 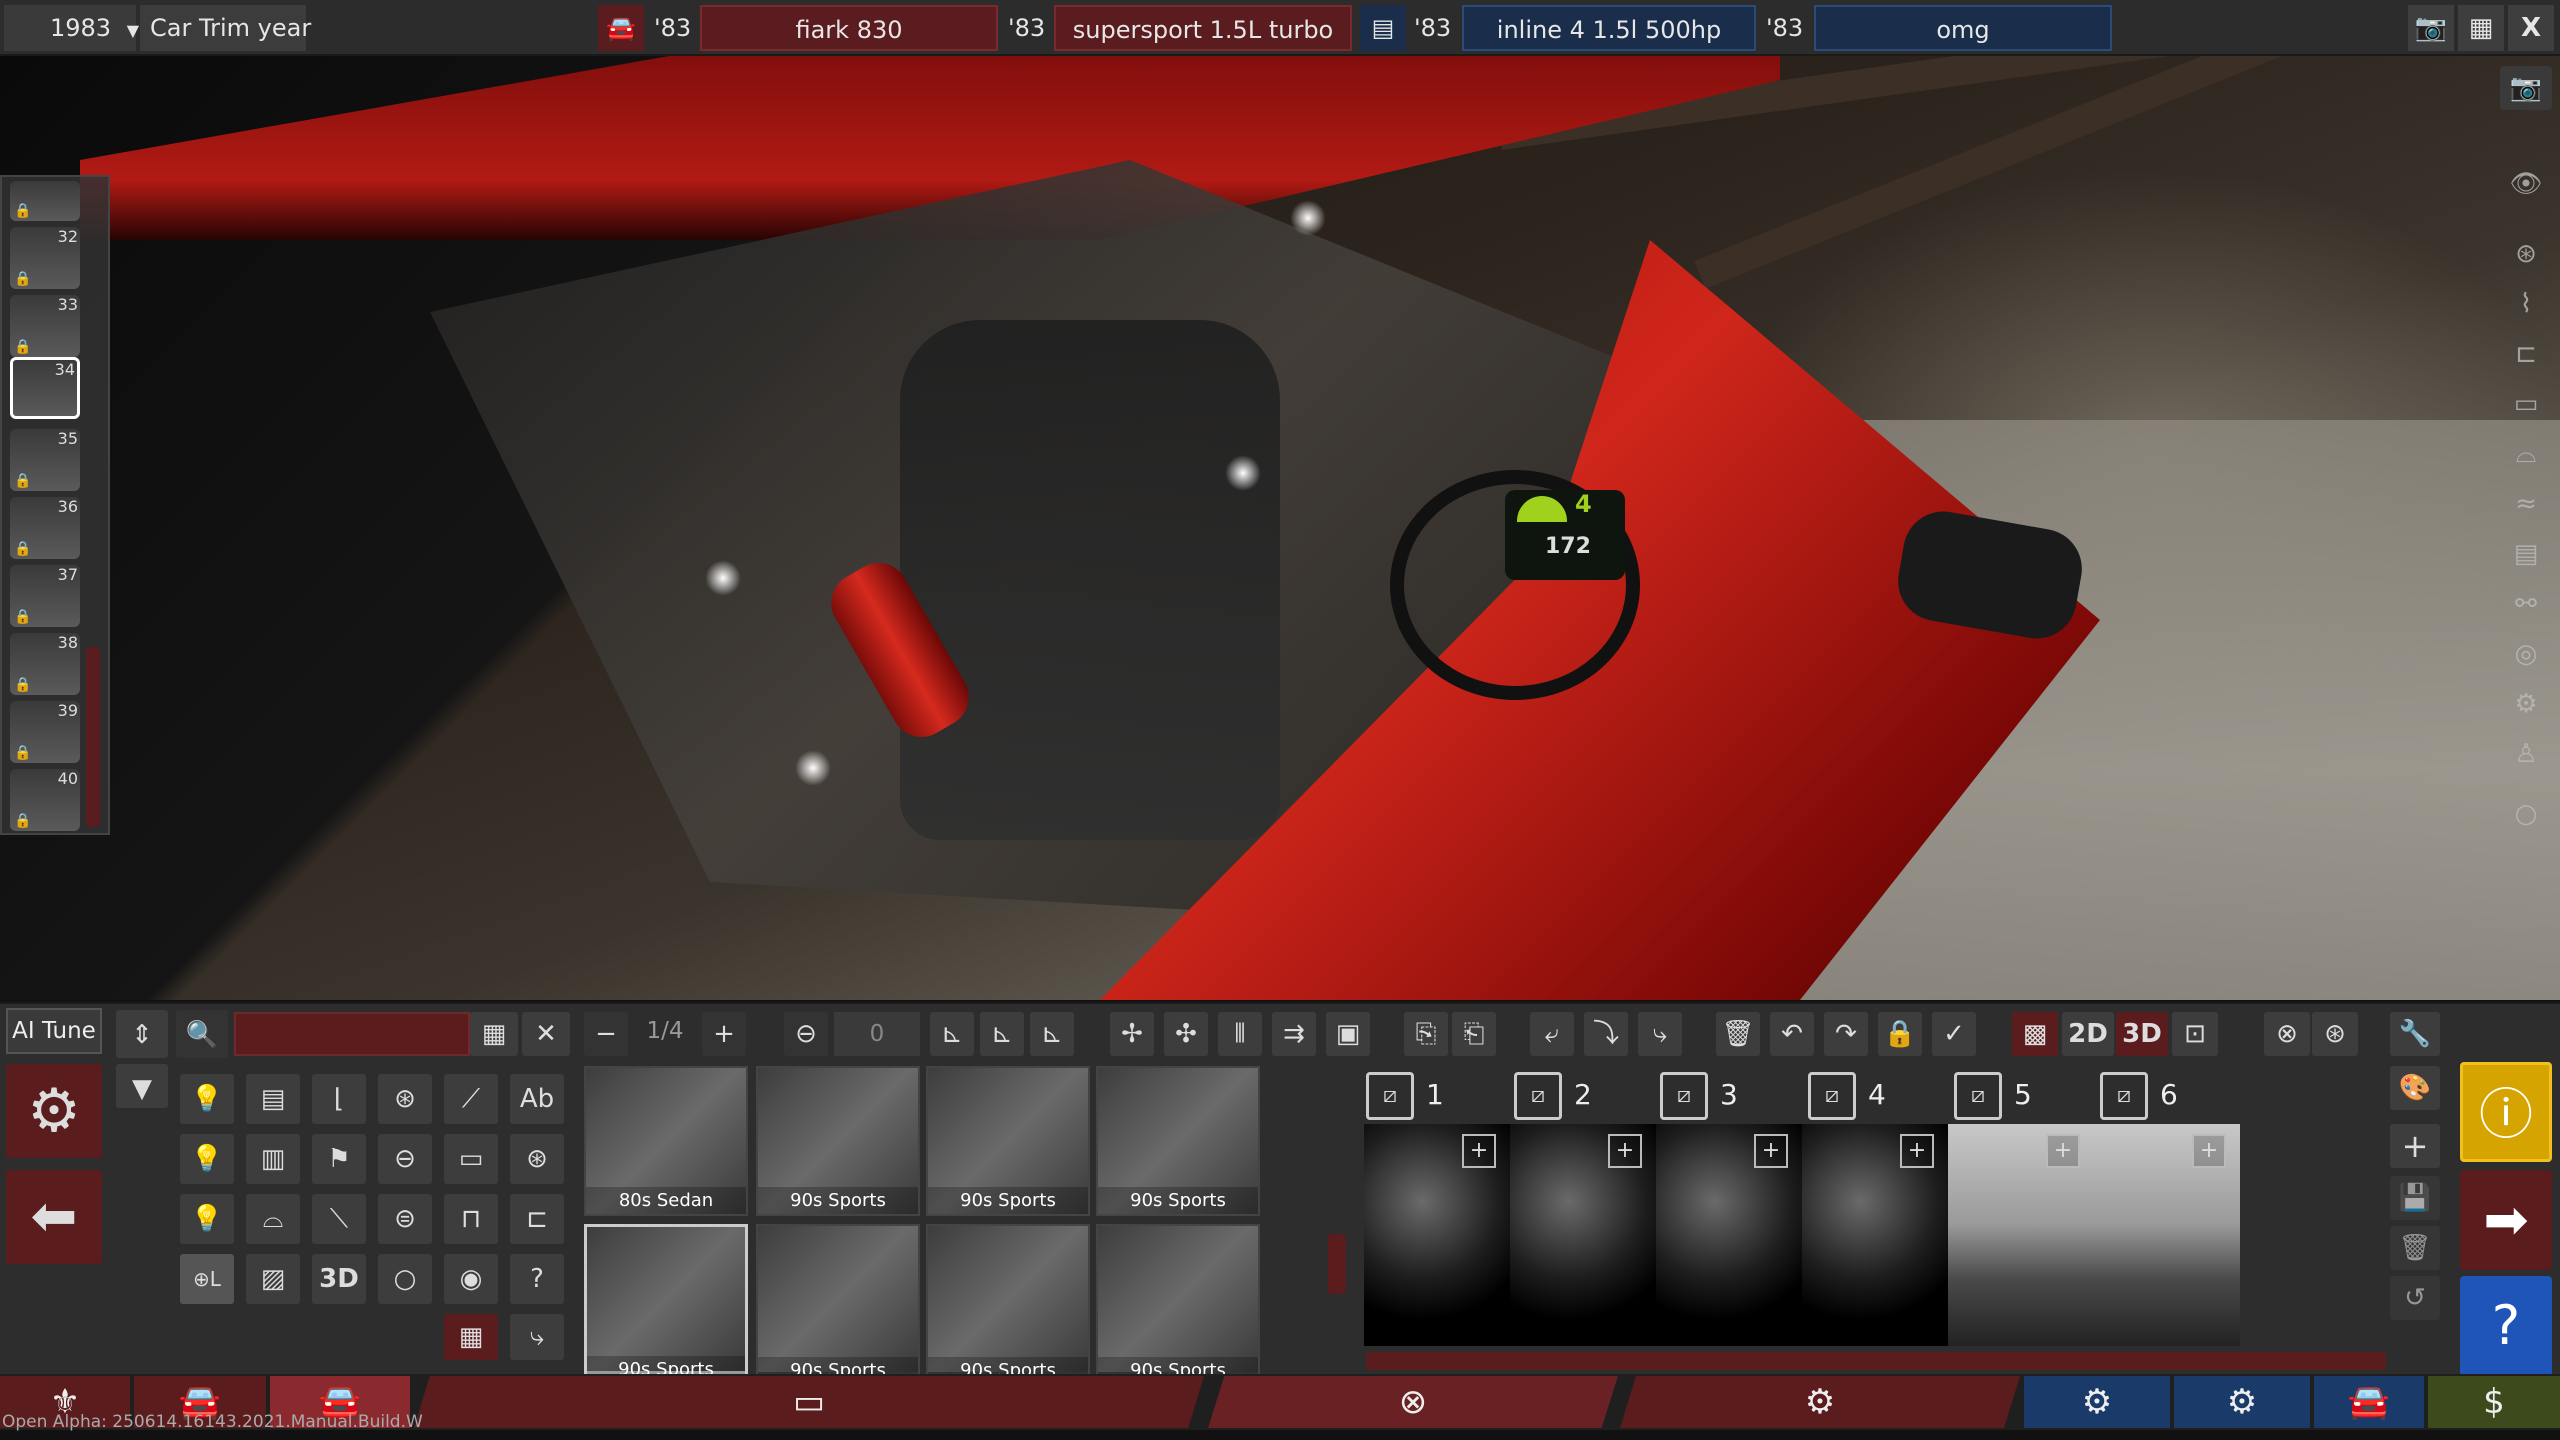 What do you see at coordinates (2415, 1198) in the screenshot?
I see `save-icon: 💾` at bounding box center [2415, 1198].